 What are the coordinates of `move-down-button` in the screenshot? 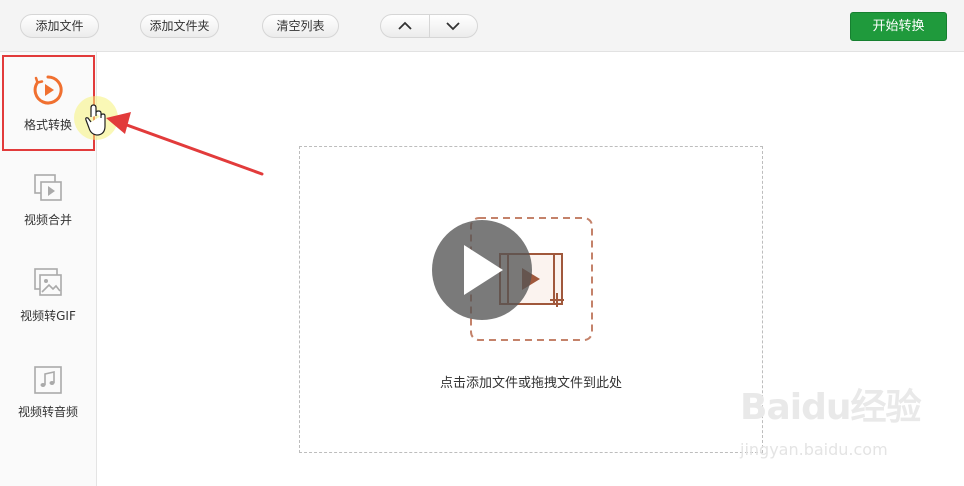 It's located at (453, 26).